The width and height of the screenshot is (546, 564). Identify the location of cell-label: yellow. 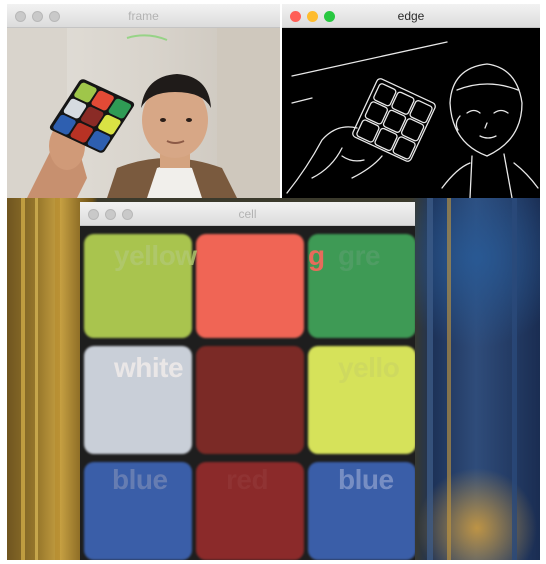
(155, 255).